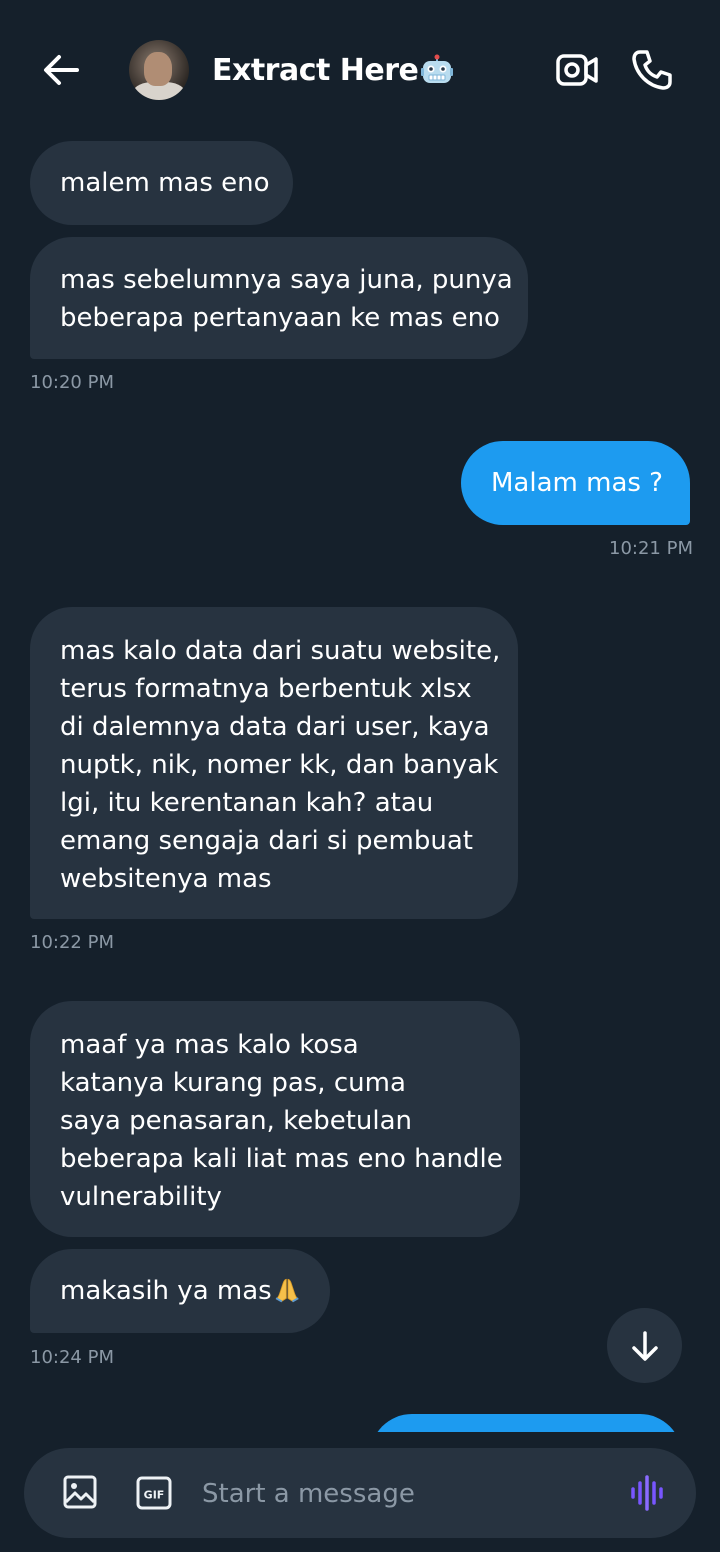  I want to click on add-image-button, so click(80, 1492).